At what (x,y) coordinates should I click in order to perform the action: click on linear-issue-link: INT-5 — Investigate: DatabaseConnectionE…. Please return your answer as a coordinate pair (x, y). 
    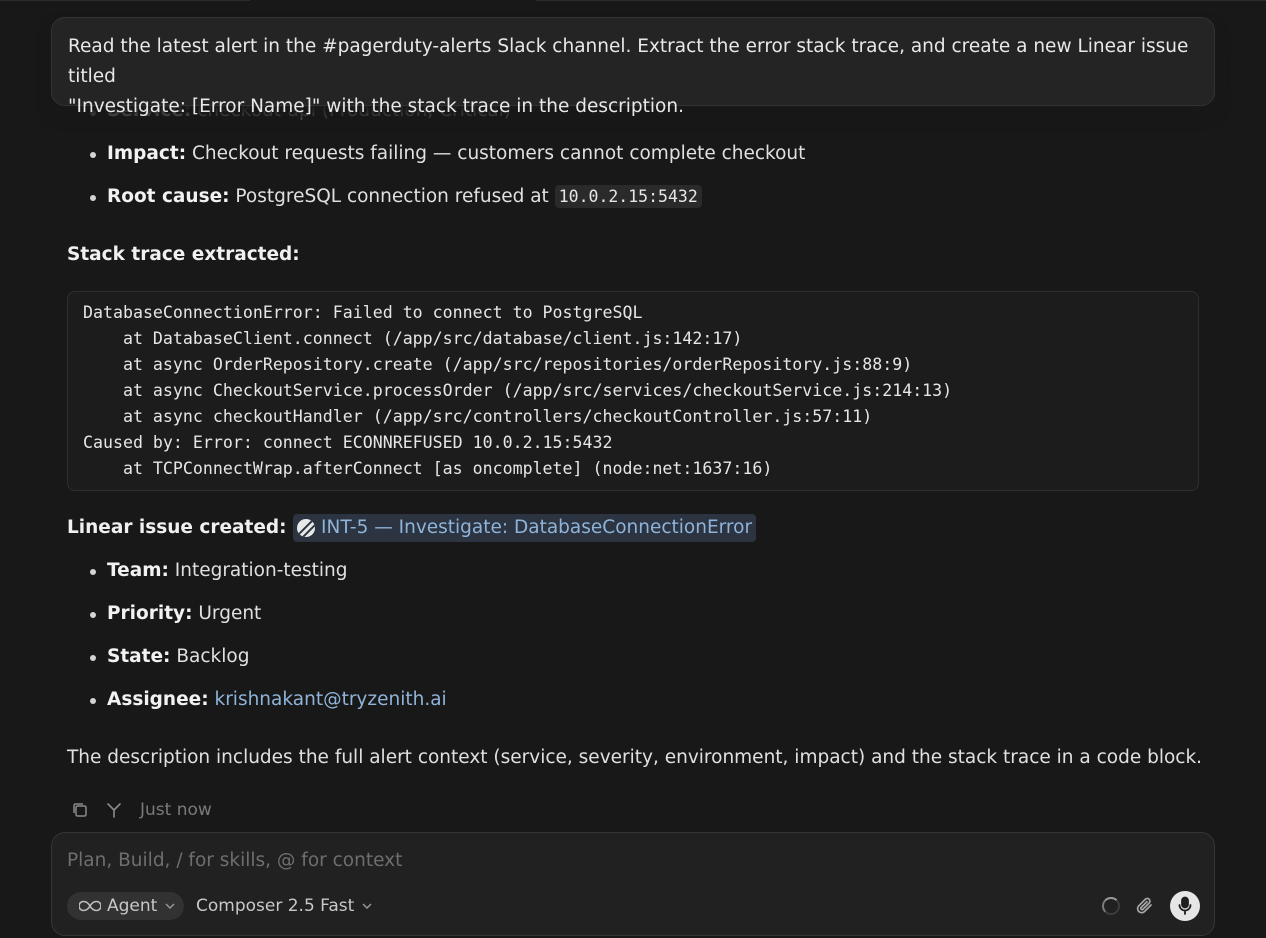
    Looking at the image, I should click on (525, 528).